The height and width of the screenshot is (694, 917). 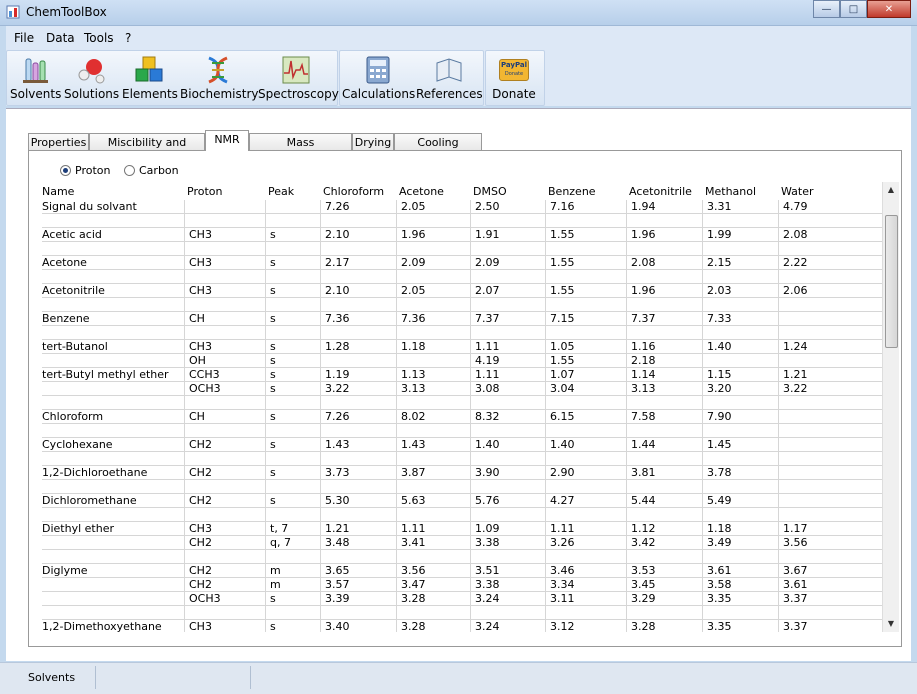 What do you see at coordinates (719, 472) in the screenshot?
I see `cell-methanol: 3.78` at bounding box center [719, 472].